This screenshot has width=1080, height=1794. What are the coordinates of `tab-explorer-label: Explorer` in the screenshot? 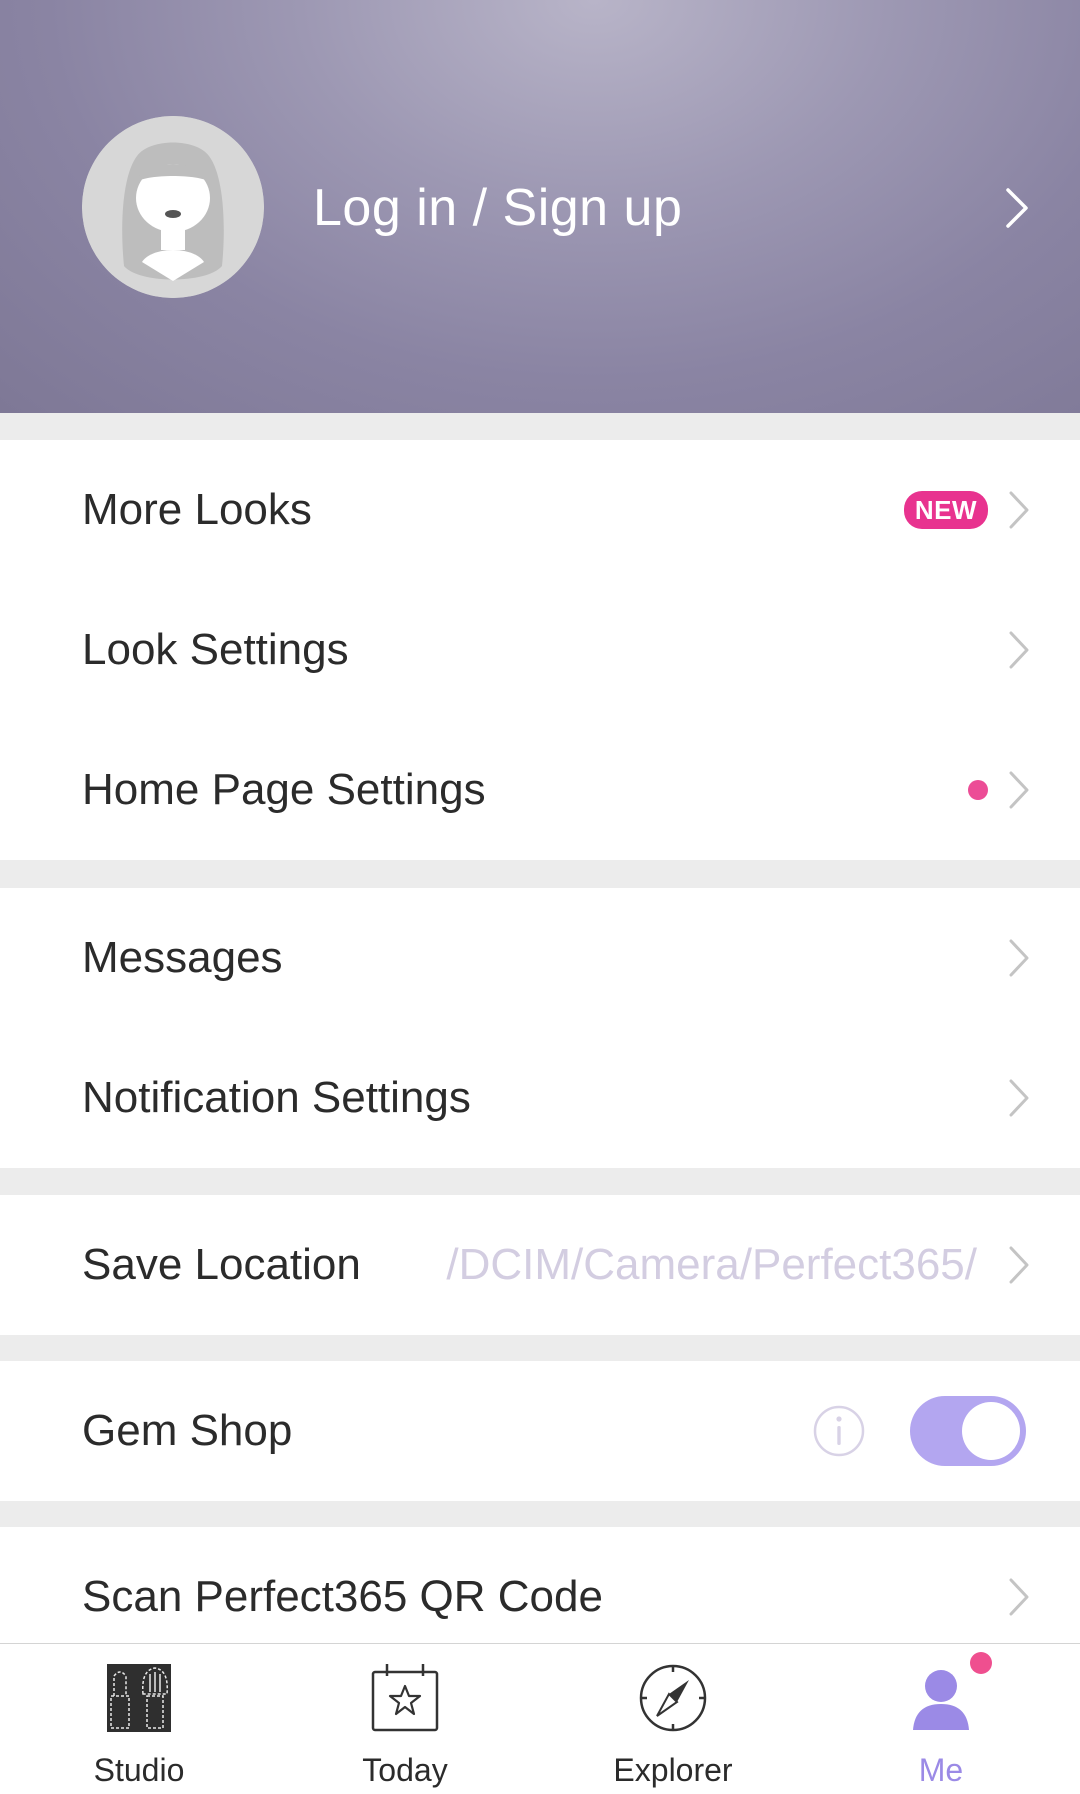 It's located at (673, 1770).